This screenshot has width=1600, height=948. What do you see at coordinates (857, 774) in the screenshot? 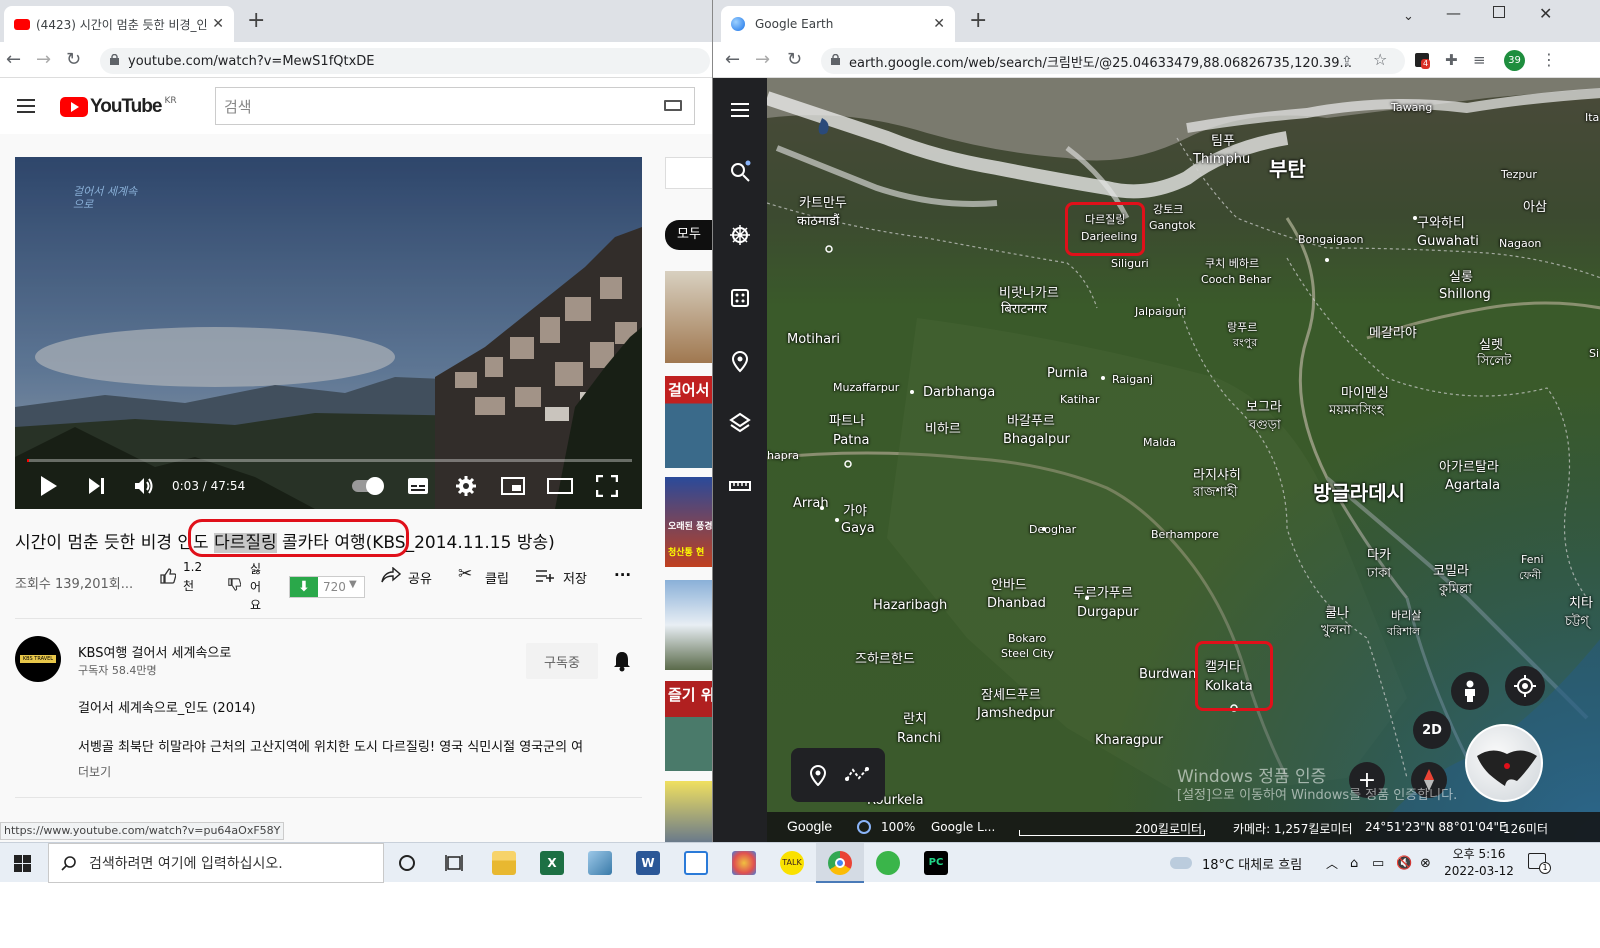
I see `draw-path-icon` at bounding box center [857, 774].